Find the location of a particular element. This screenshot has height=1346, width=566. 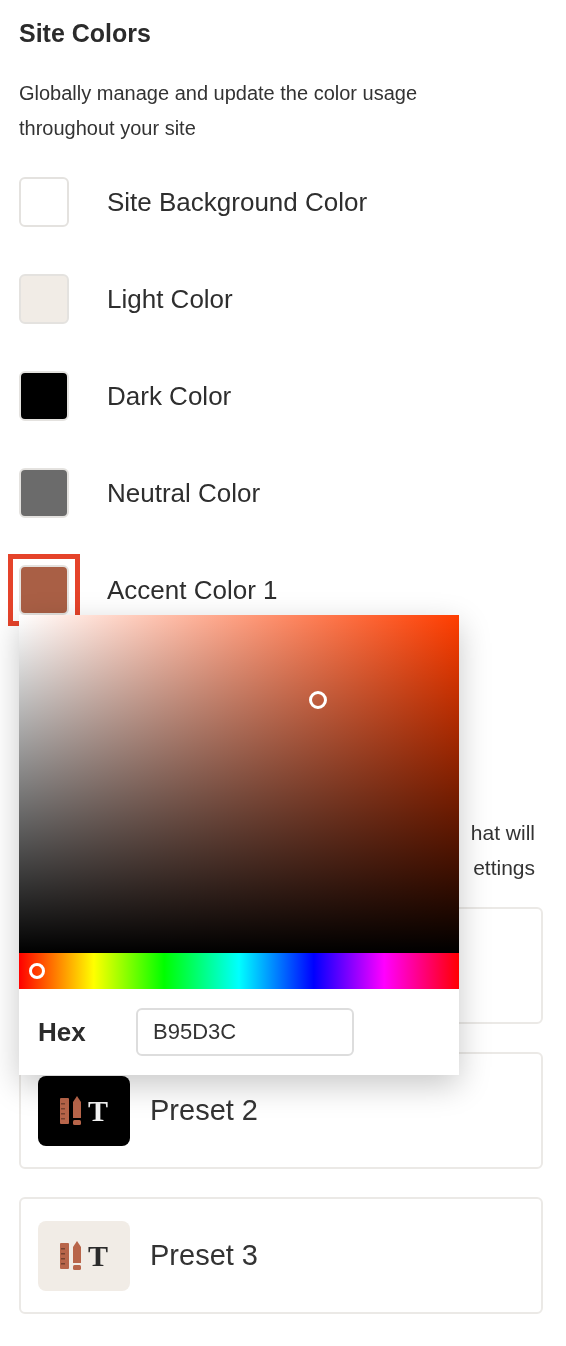

hex-label: Hex is located at coordinates (62, 1032).